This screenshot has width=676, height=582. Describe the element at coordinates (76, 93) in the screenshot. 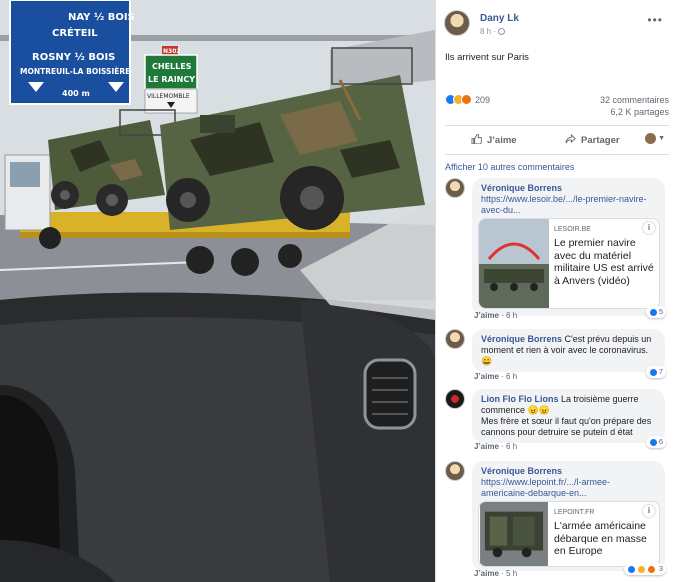

I see `sign-blue-distance: 400 m` at that location.